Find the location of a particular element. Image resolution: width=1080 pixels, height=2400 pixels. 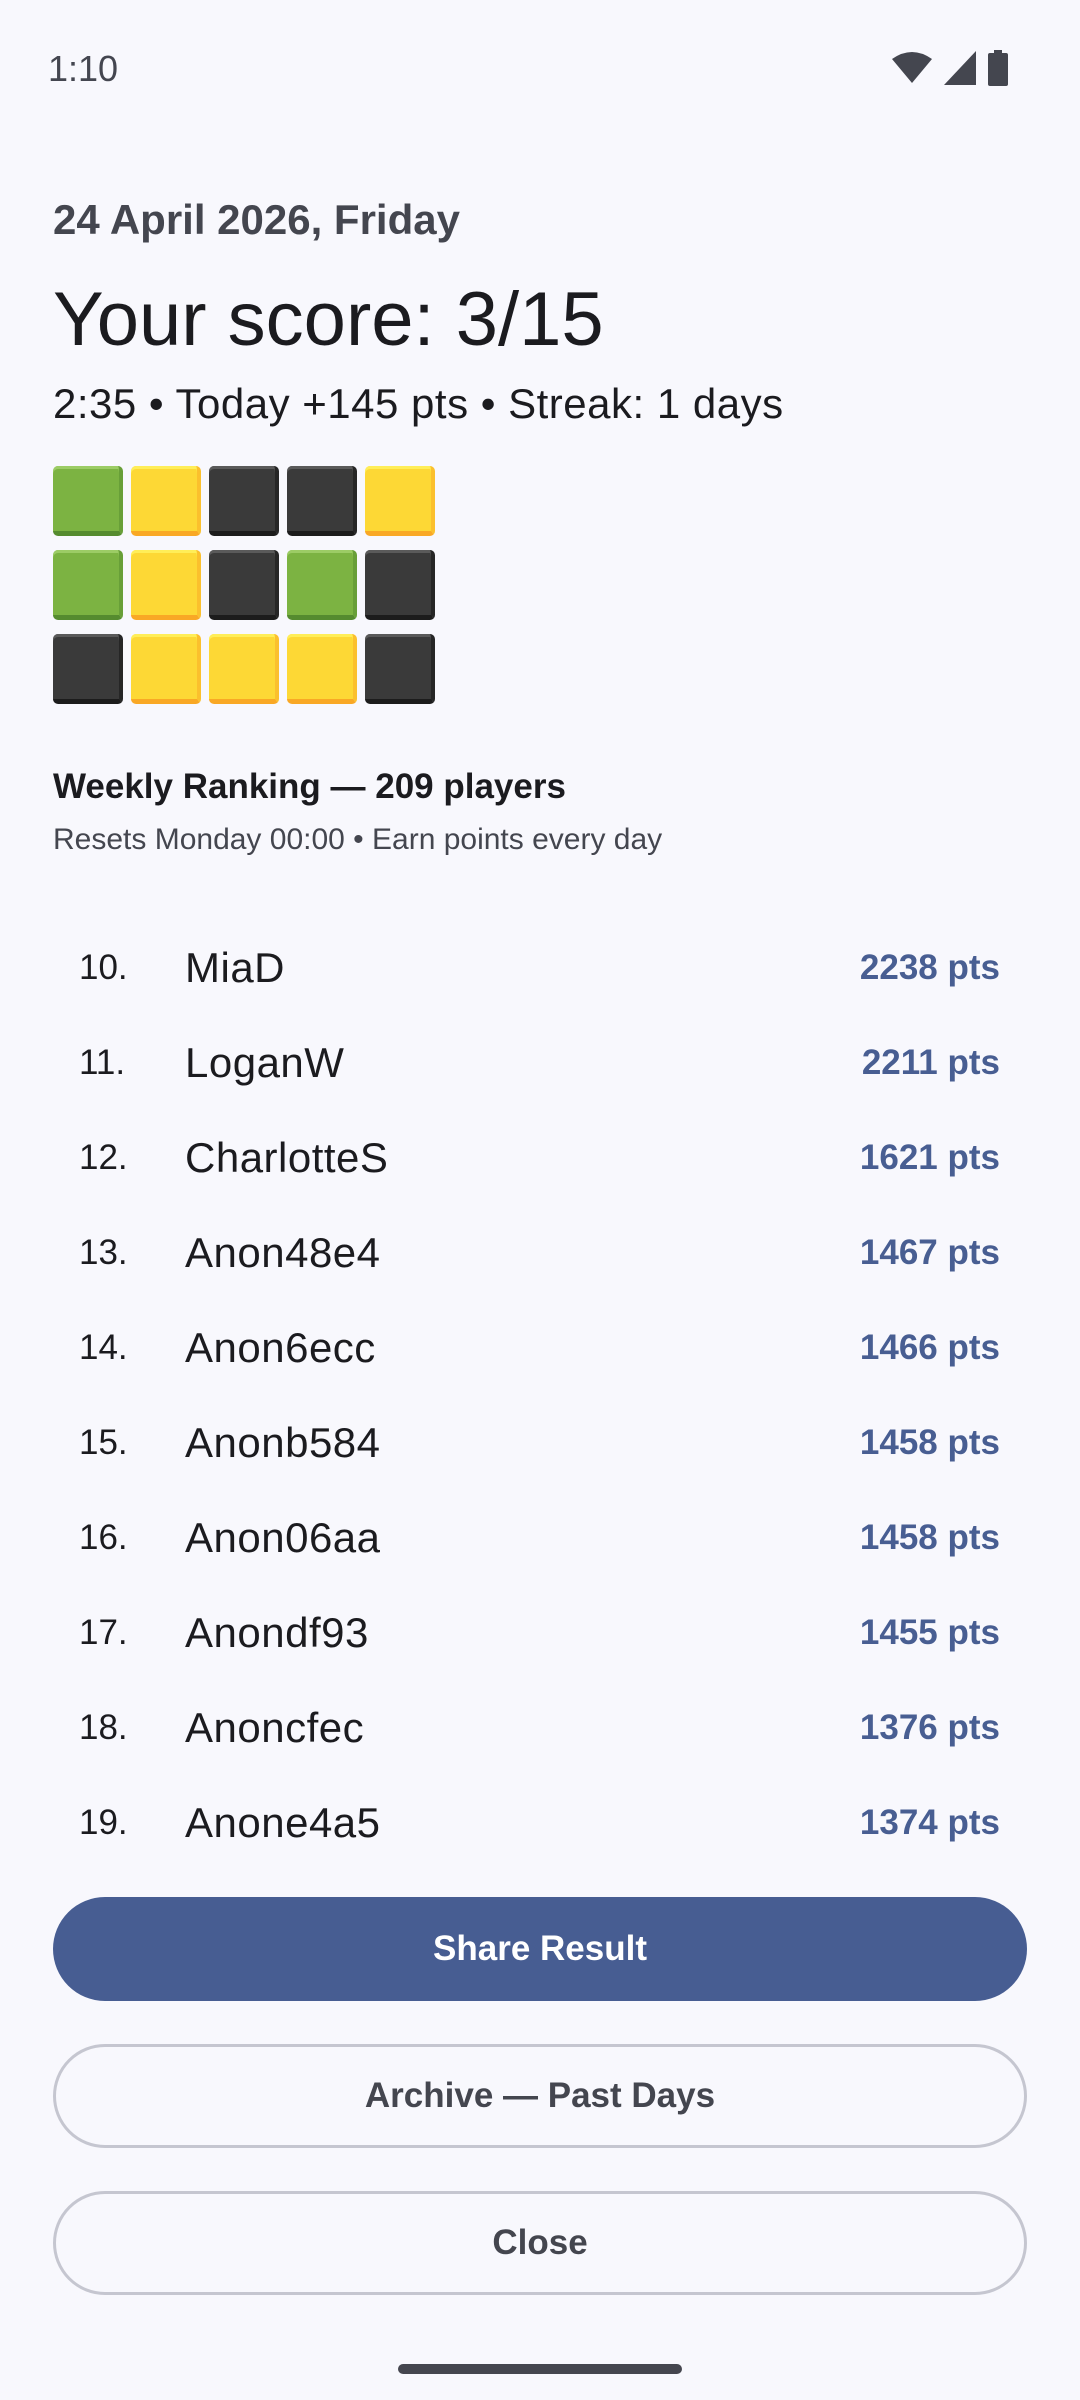

rank-number: 13. is located at coordinates (103, 1252).